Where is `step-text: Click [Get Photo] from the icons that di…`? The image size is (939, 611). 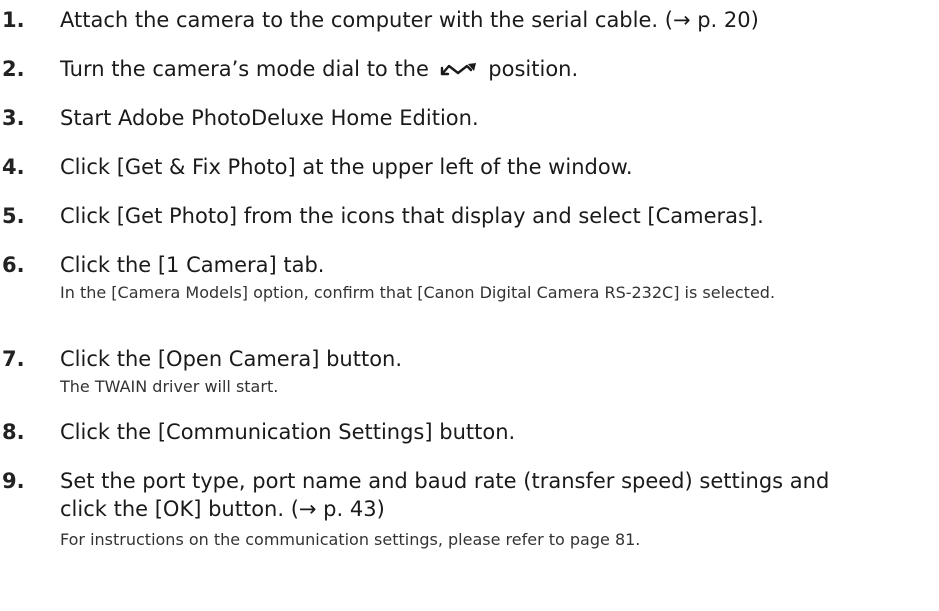 step-text: Click [Get Photo] from the icons that di… is located at coordinates (412, 216).